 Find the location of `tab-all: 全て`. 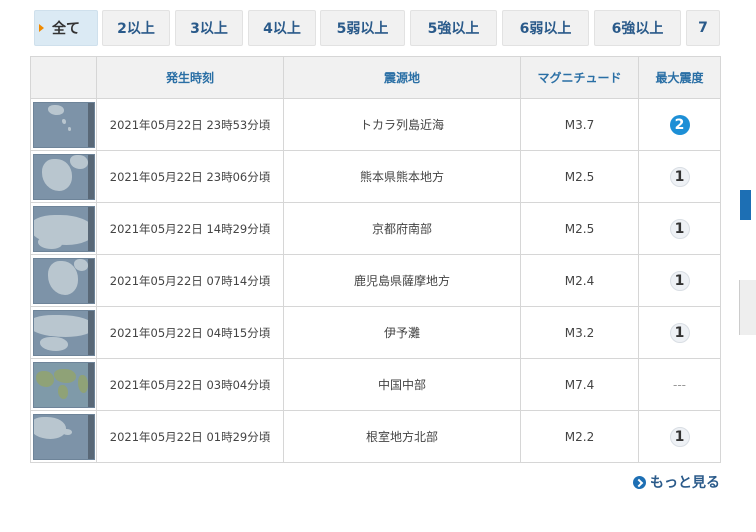

tab-all: 全て is located at coordinates (66, 28).